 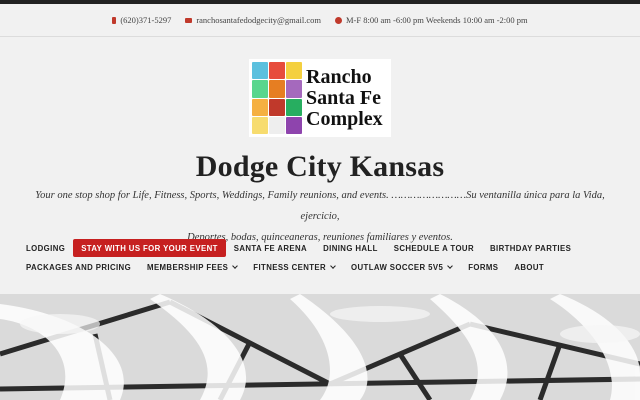 I want to click on email-text: ranchosantafedodgecity@gmail.com, so click(x=258, y=20).